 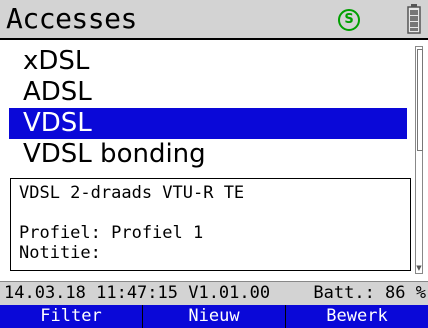 What do you see at coordinates (208, 154) in the screenshot?
I see `access-item-vdsl-bonding: VDSL bonding` at bounding box center [208, 154].